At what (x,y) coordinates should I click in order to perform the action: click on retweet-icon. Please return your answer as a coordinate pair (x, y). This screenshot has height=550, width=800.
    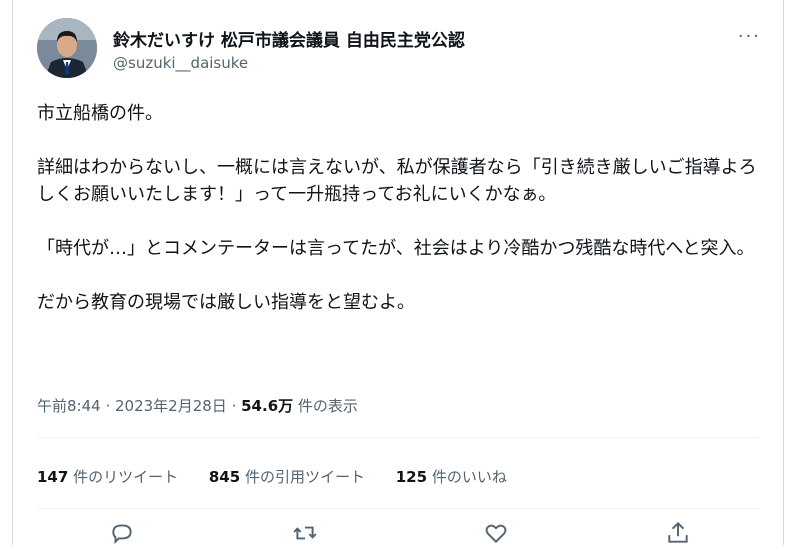
    Looking at the image, I should click on (307, 535).